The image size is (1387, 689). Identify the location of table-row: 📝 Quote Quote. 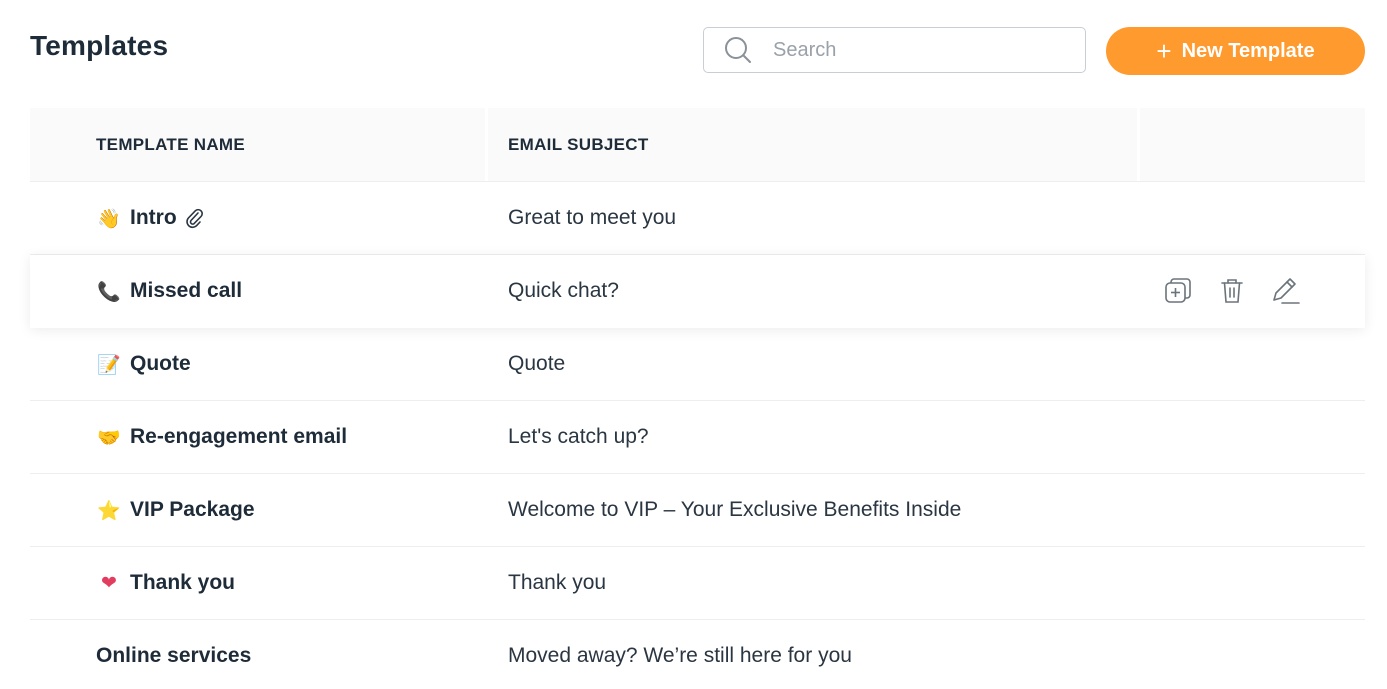
(697, 364).